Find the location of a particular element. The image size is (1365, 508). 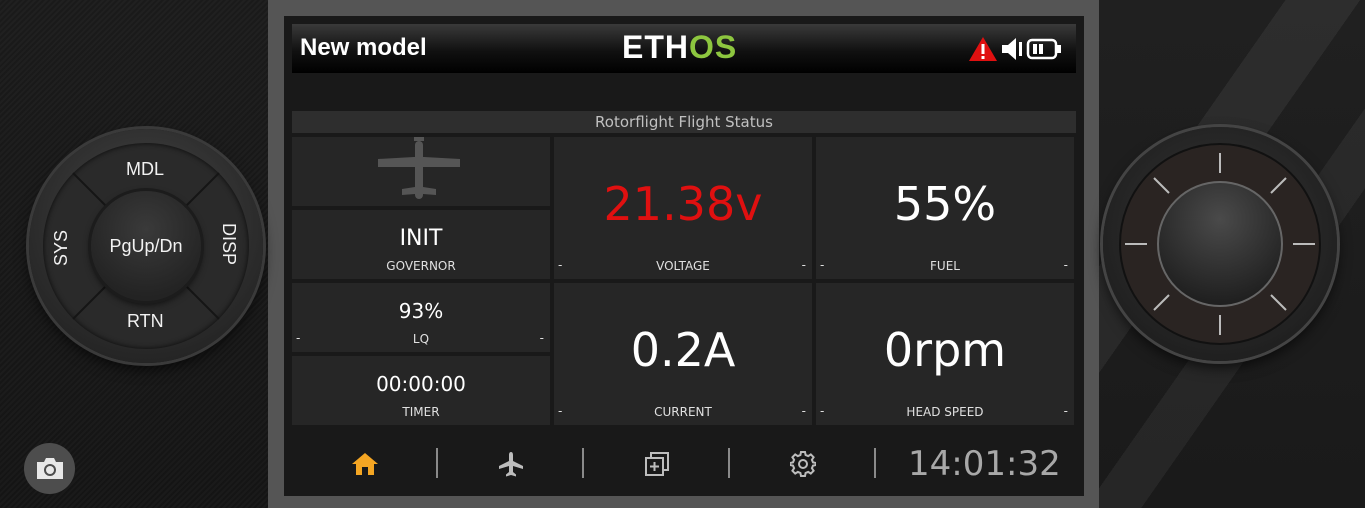

dpad-rtn-button: RTN is located at coordinates (145, 321).